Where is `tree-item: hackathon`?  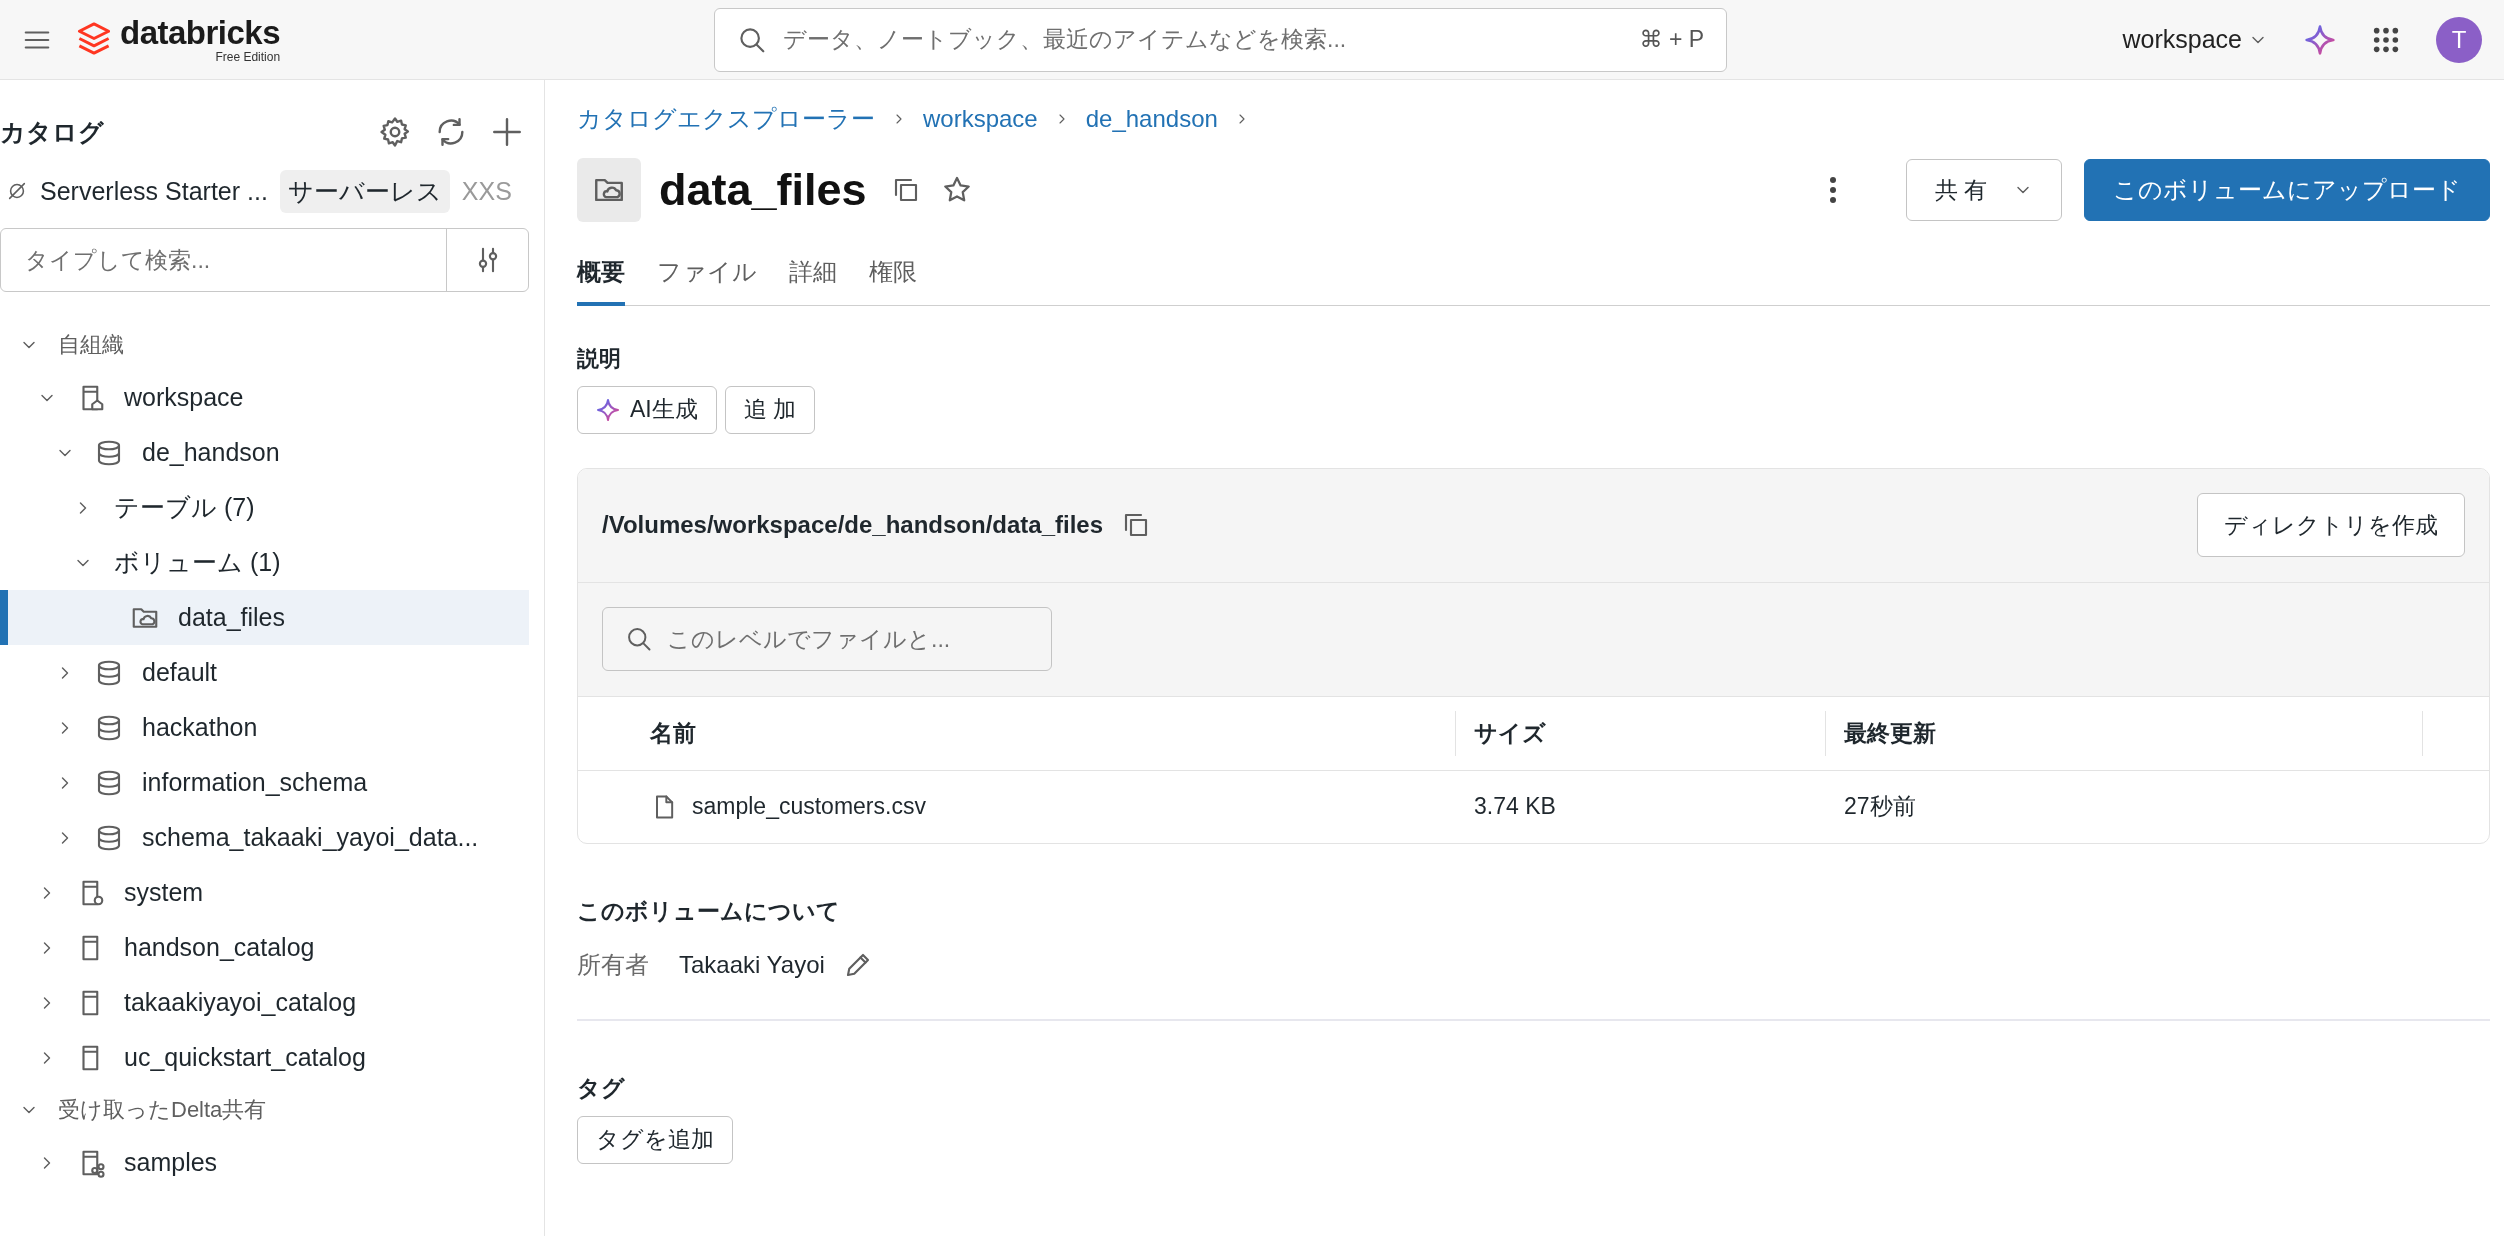 tree-item: hackathon is located at coordinates (264, 727).